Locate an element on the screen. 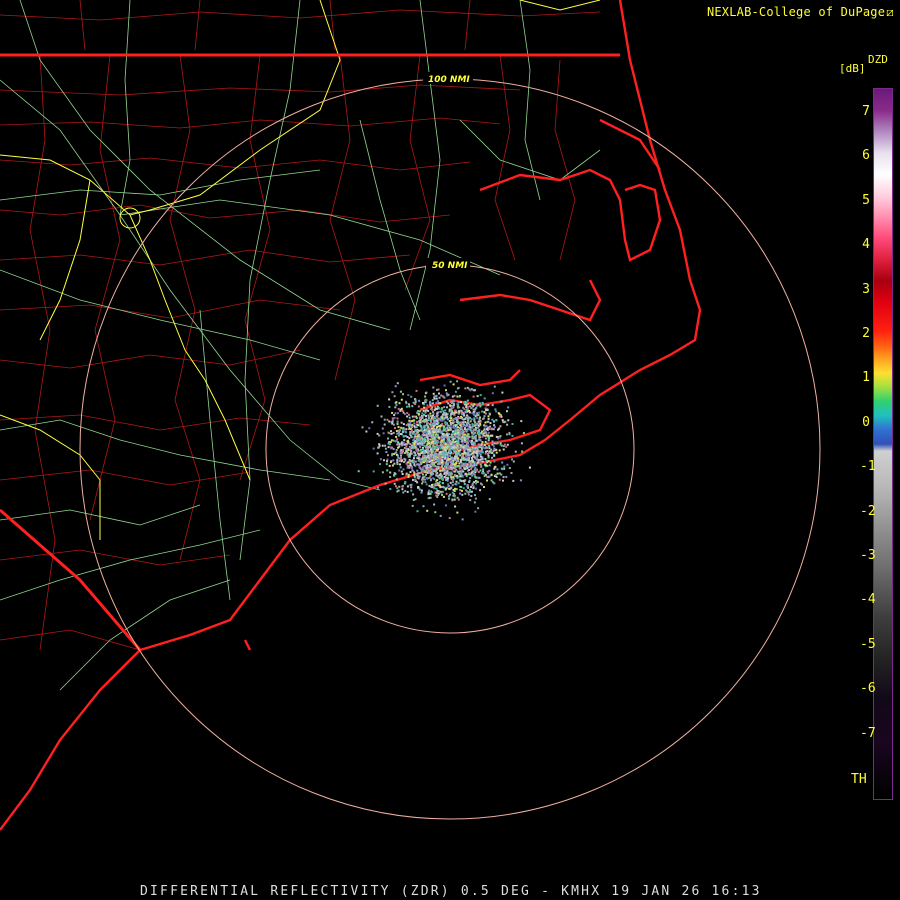  credit-mark-icon: ⧄ is located at coordinates (890, 12).